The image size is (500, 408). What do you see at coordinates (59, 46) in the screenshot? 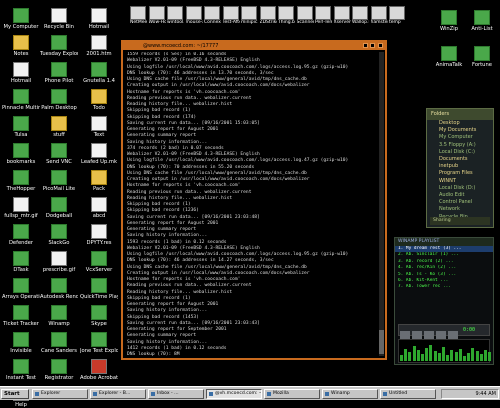
I see `desktop-icon: Tuesday Explorer` at bounding box center [59, 46].